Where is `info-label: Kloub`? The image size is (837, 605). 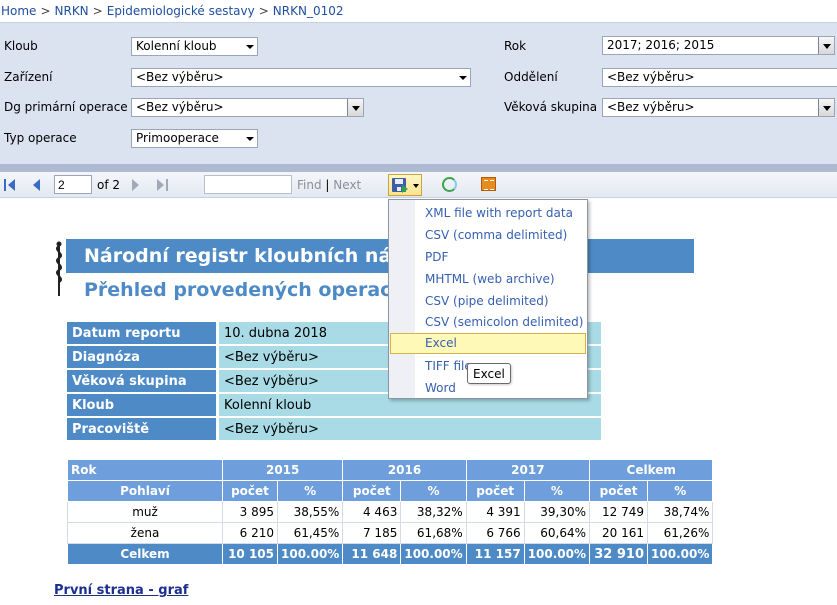
info-label: Kloub is located at coordinates (143, 405).